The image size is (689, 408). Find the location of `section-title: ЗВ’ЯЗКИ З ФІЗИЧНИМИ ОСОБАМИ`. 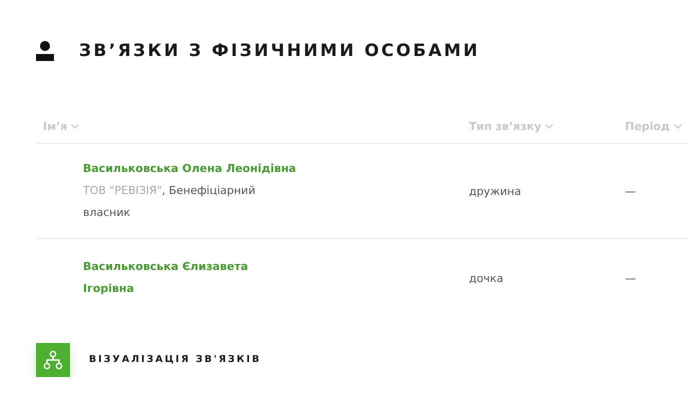

section-title: ЗВ’ЯЗКИ З ФІЗИЧНИМИ ОСОБАМИ is located at coordinates (279, 51).